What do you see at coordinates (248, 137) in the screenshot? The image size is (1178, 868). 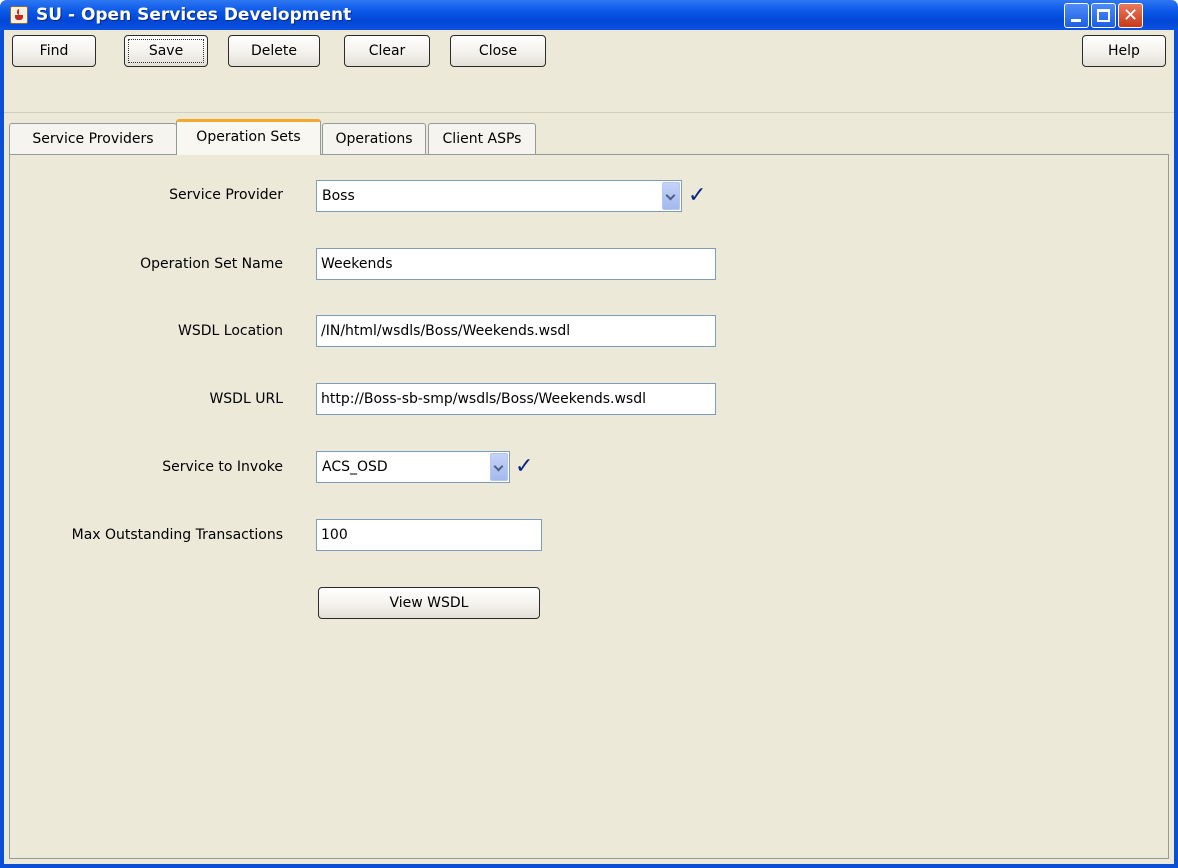 I see `tab-operation-sets: Operation Sets` at bounding box center [248, 137].